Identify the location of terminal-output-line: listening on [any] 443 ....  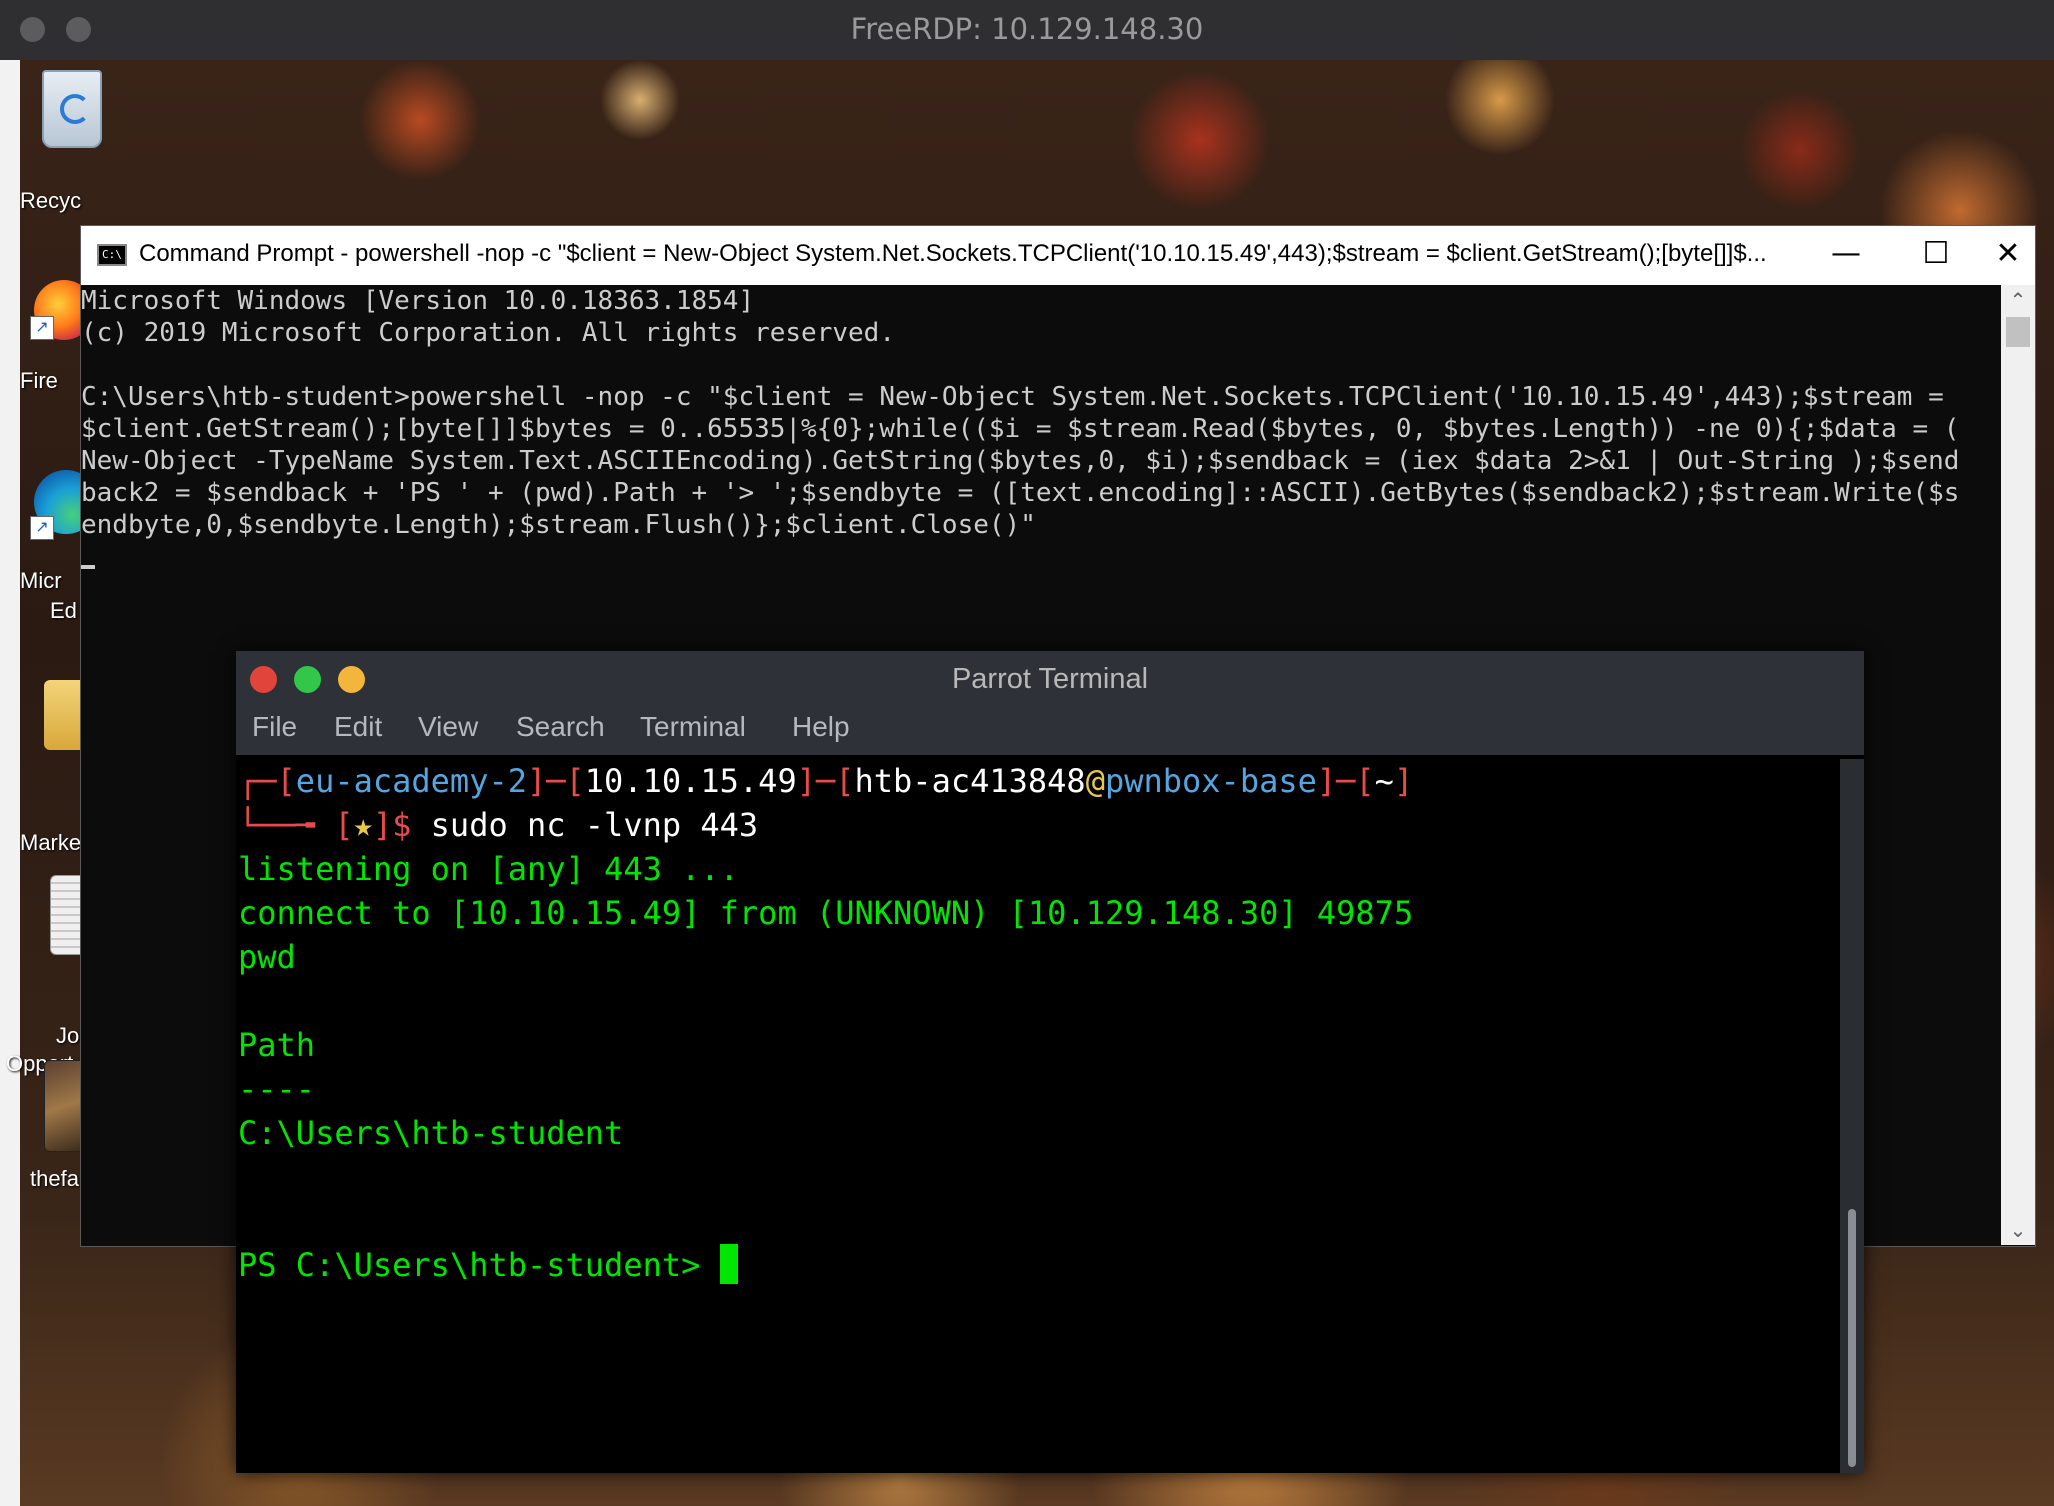
(488, 869).